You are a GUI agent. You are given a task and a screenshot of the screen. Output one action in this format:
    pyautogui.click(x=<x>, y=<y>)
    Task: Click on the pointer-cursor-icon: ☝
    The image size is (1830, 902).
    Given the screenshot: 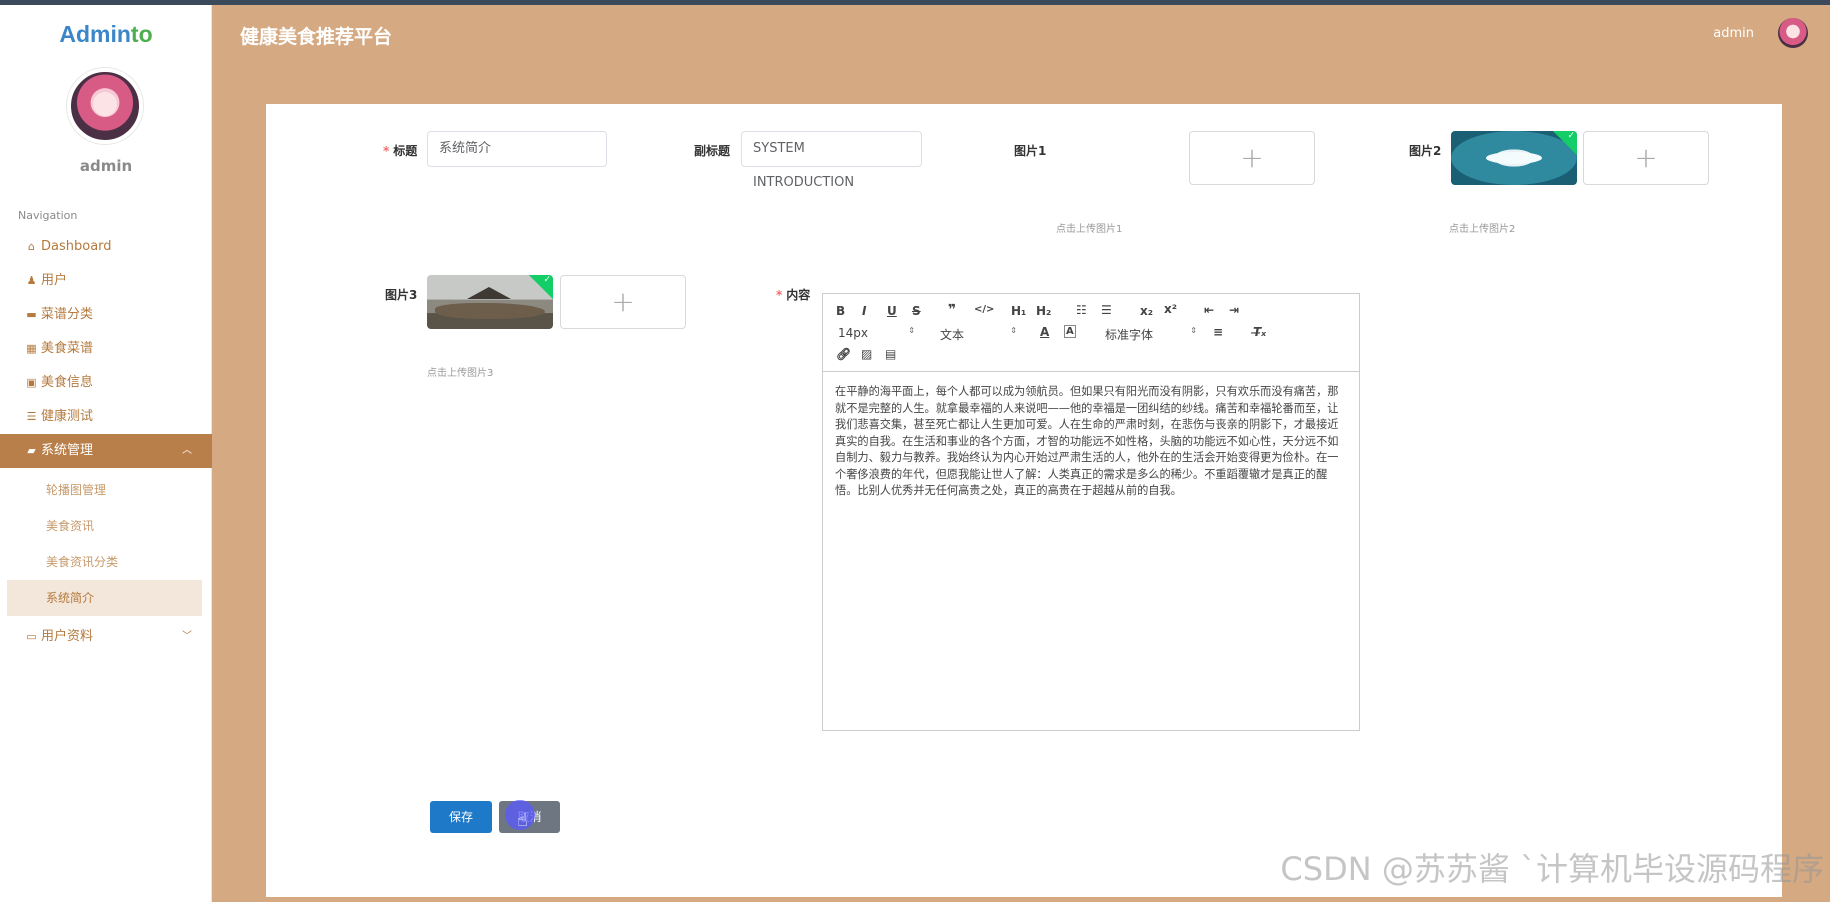 What is the action you would take?
    pyautogui.click(x=522, y=820)
    